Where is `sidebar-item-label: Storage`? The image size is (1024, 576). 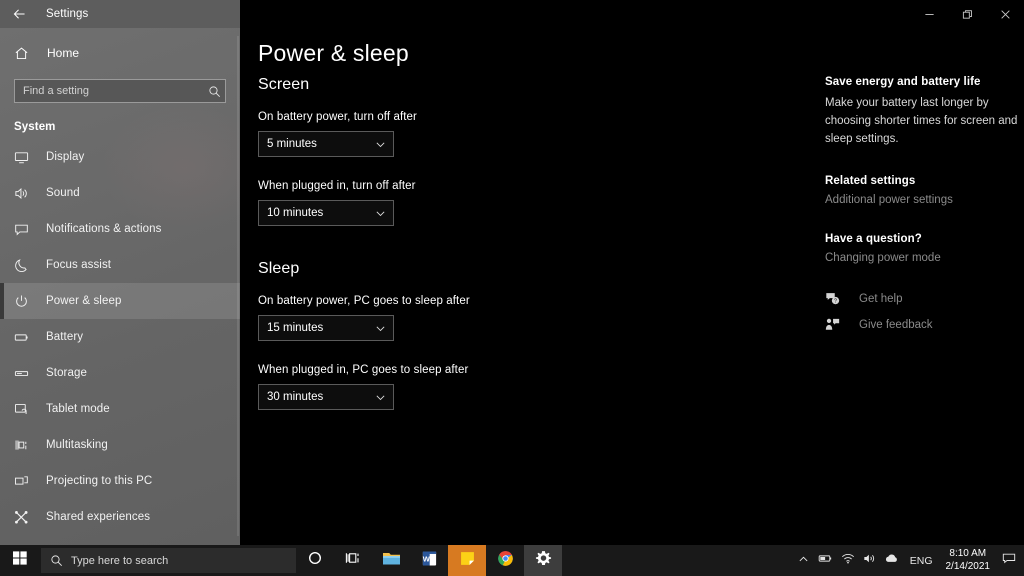
sidebar-item-label: Storage is located at coordinates (66, 373).